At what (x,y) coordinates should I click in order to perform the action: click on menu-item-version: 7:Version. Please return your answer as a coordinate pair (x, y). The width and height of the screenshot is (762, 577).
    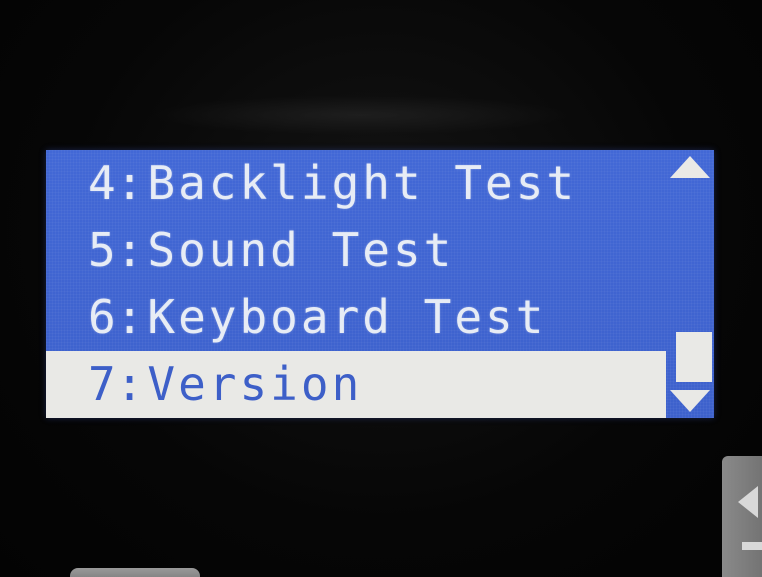
    Looking at the image, I should click on (356, 384).